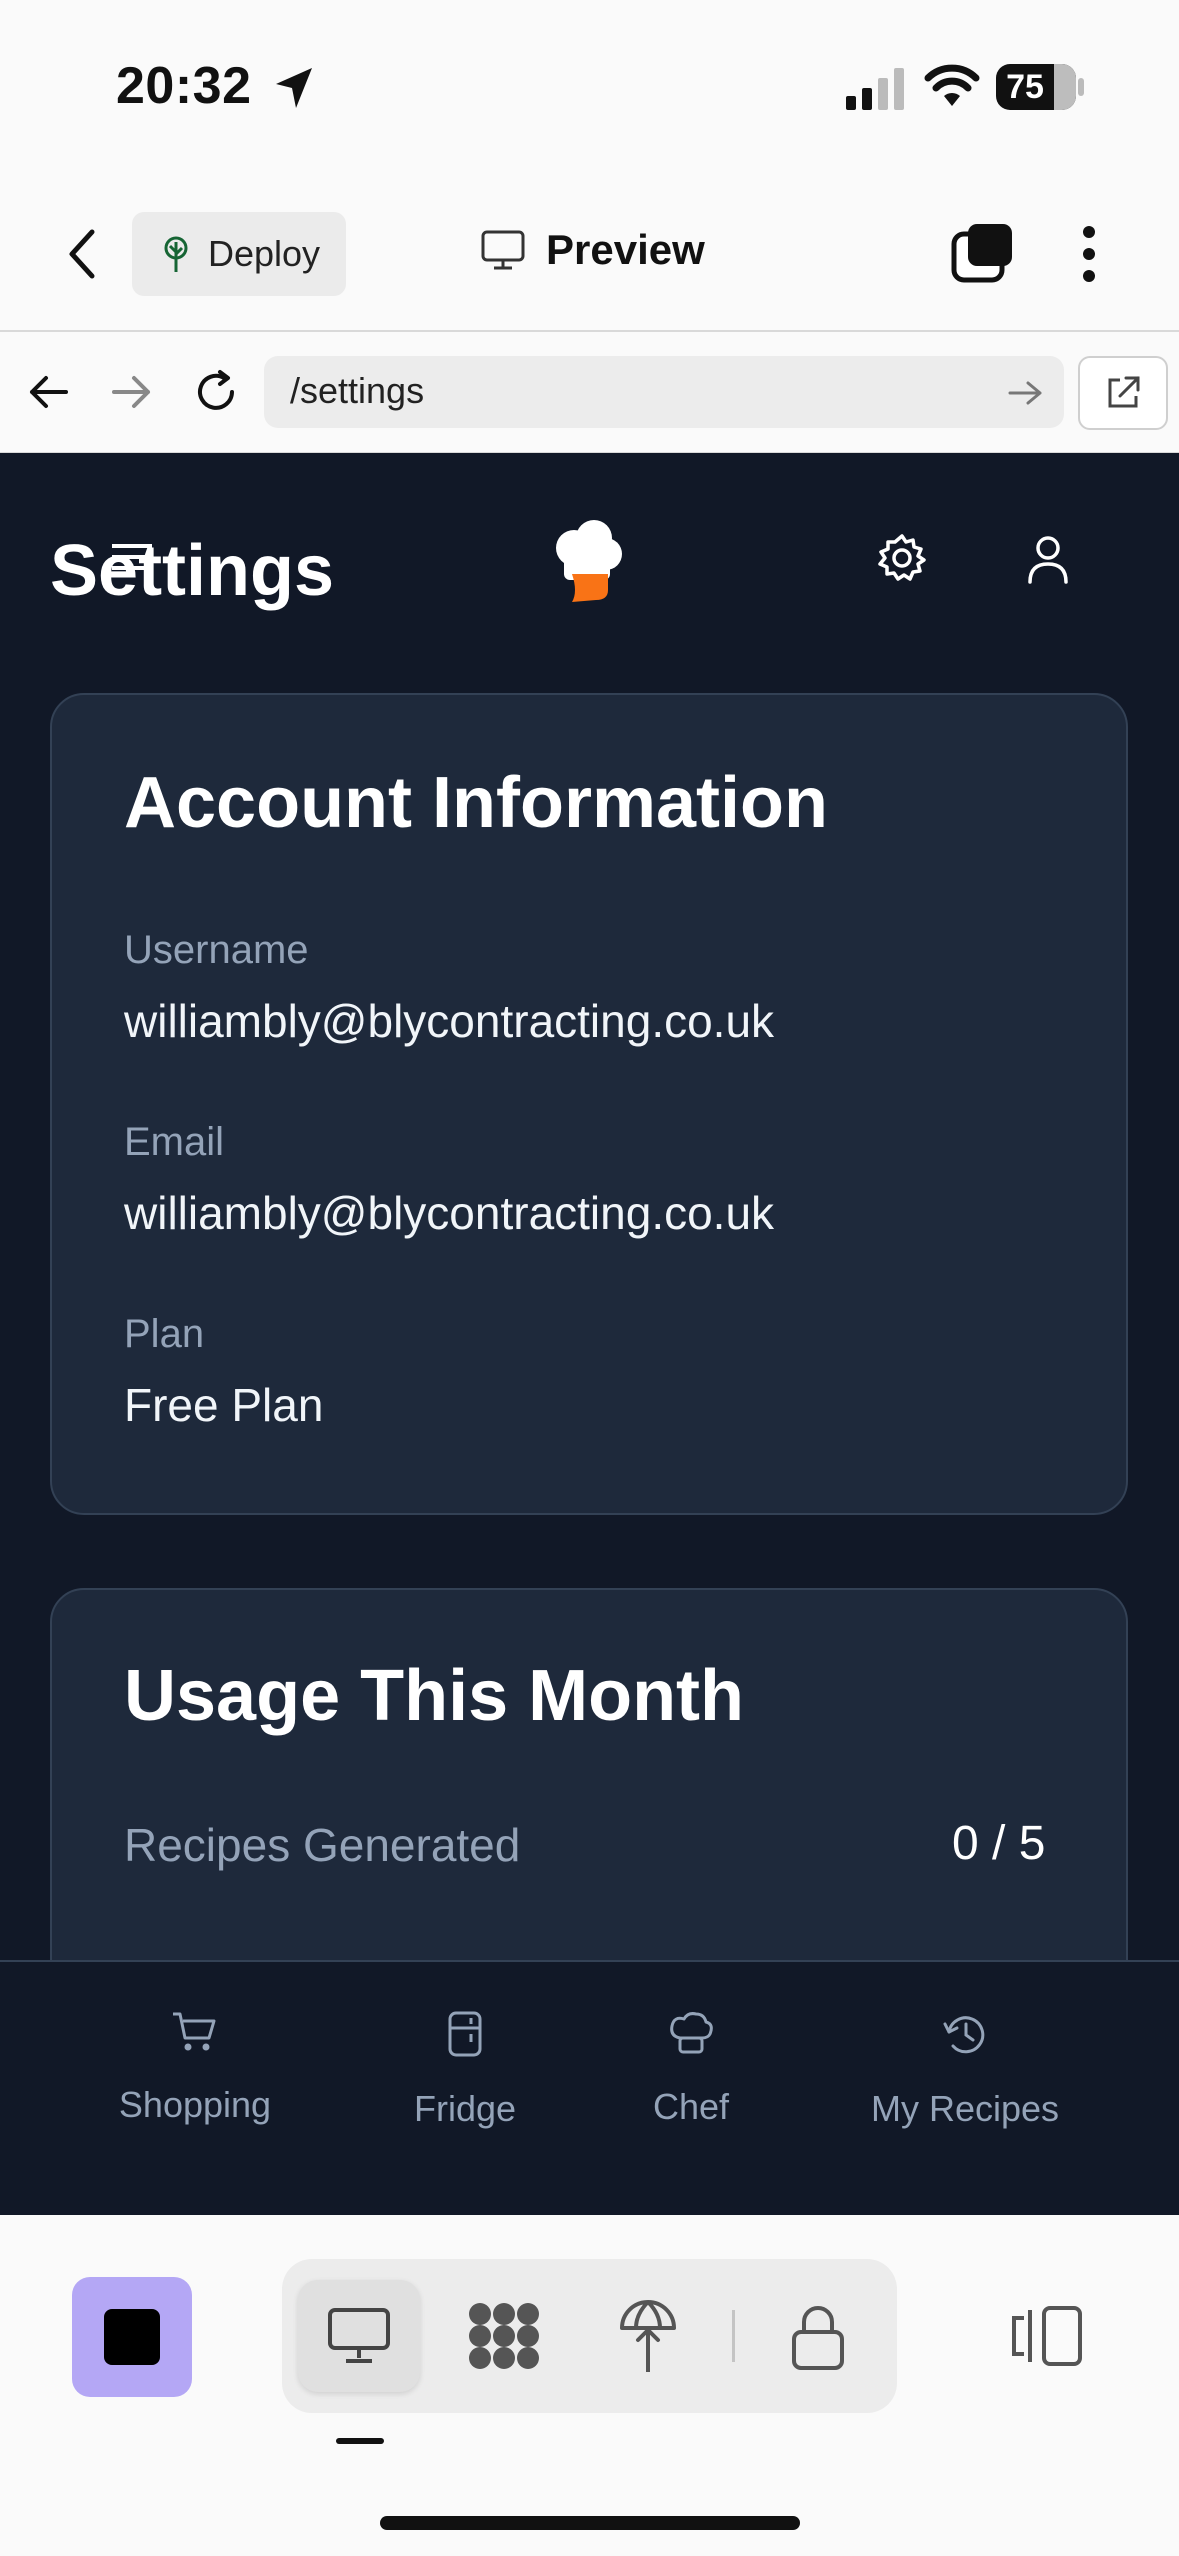  Describe the element at coordinates (465, 2034) in the screenshot. I see `fridge-icon` at that location.